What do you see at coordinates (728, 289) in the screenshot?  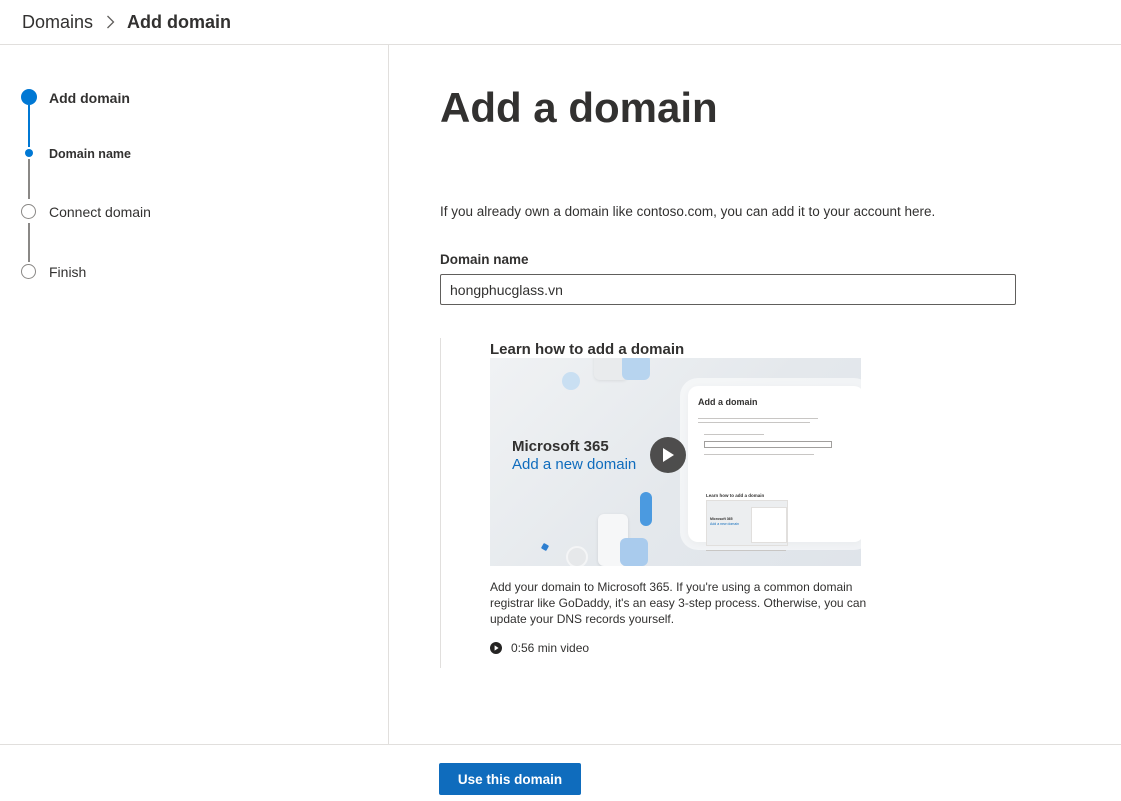 I see `domain-name-input` at bounding box center [728, 289].